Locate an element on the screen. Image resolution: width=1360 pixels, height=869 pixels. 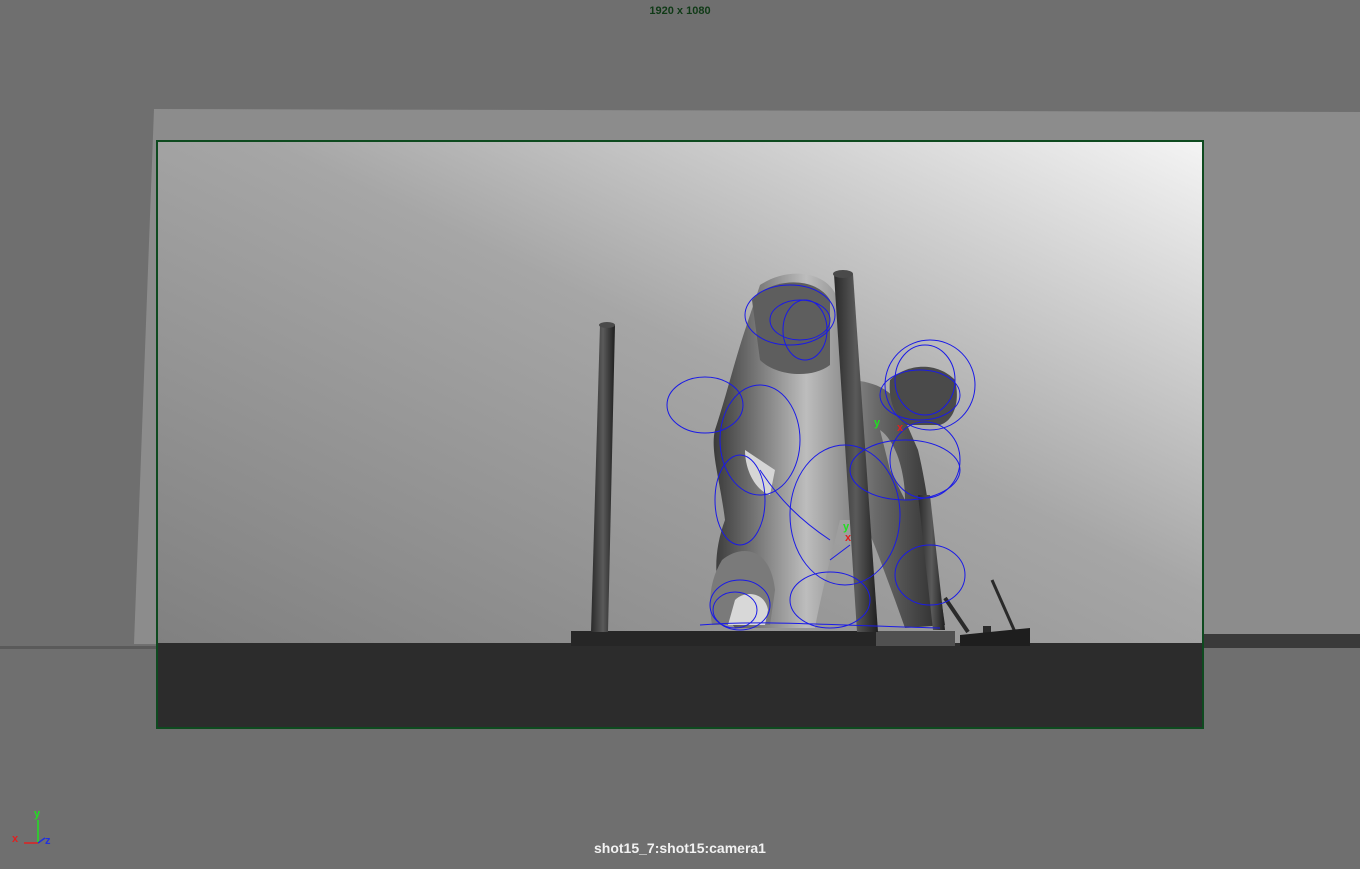
resolution-label: 1920 x 1080 is located at coordinates (680, 11).